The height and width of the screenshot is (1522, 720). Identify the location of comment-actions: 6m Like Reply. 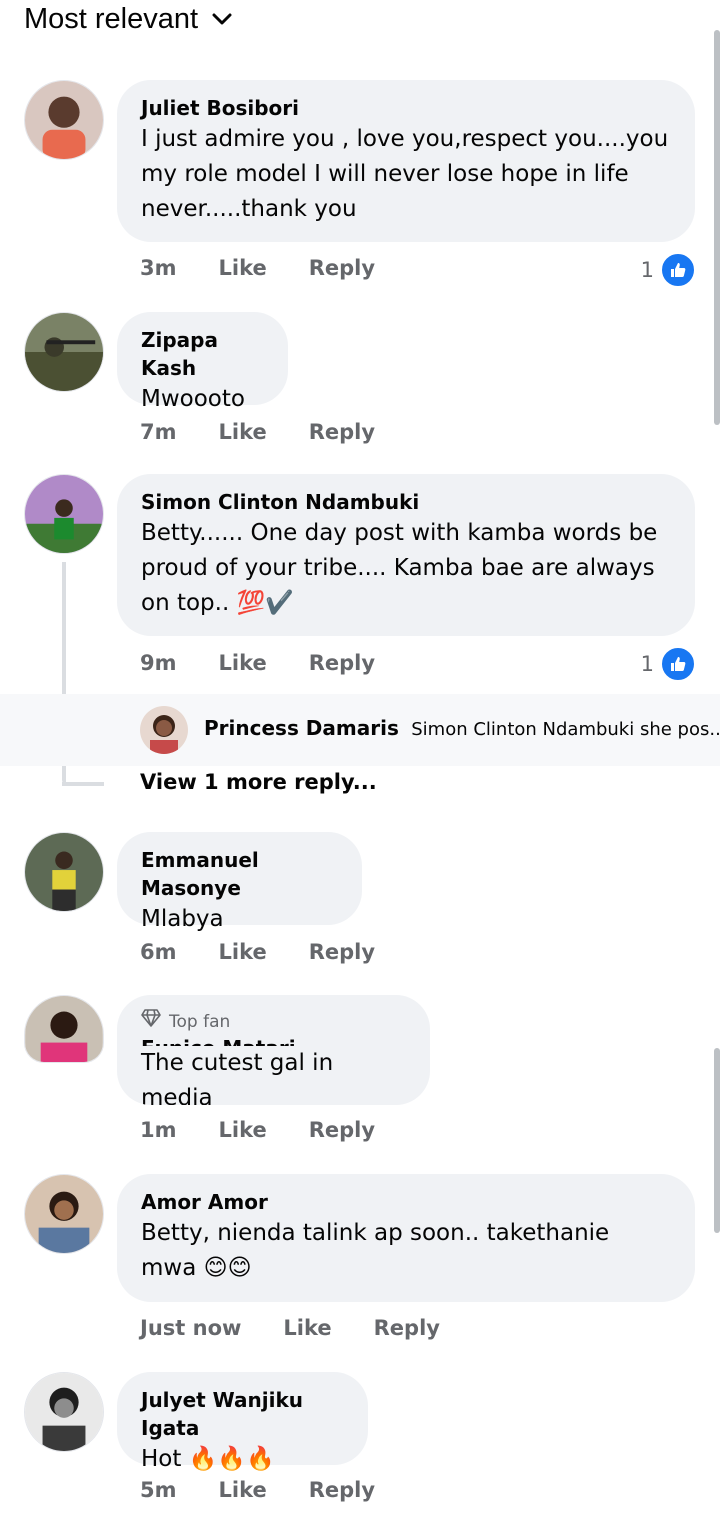
(257, 952).